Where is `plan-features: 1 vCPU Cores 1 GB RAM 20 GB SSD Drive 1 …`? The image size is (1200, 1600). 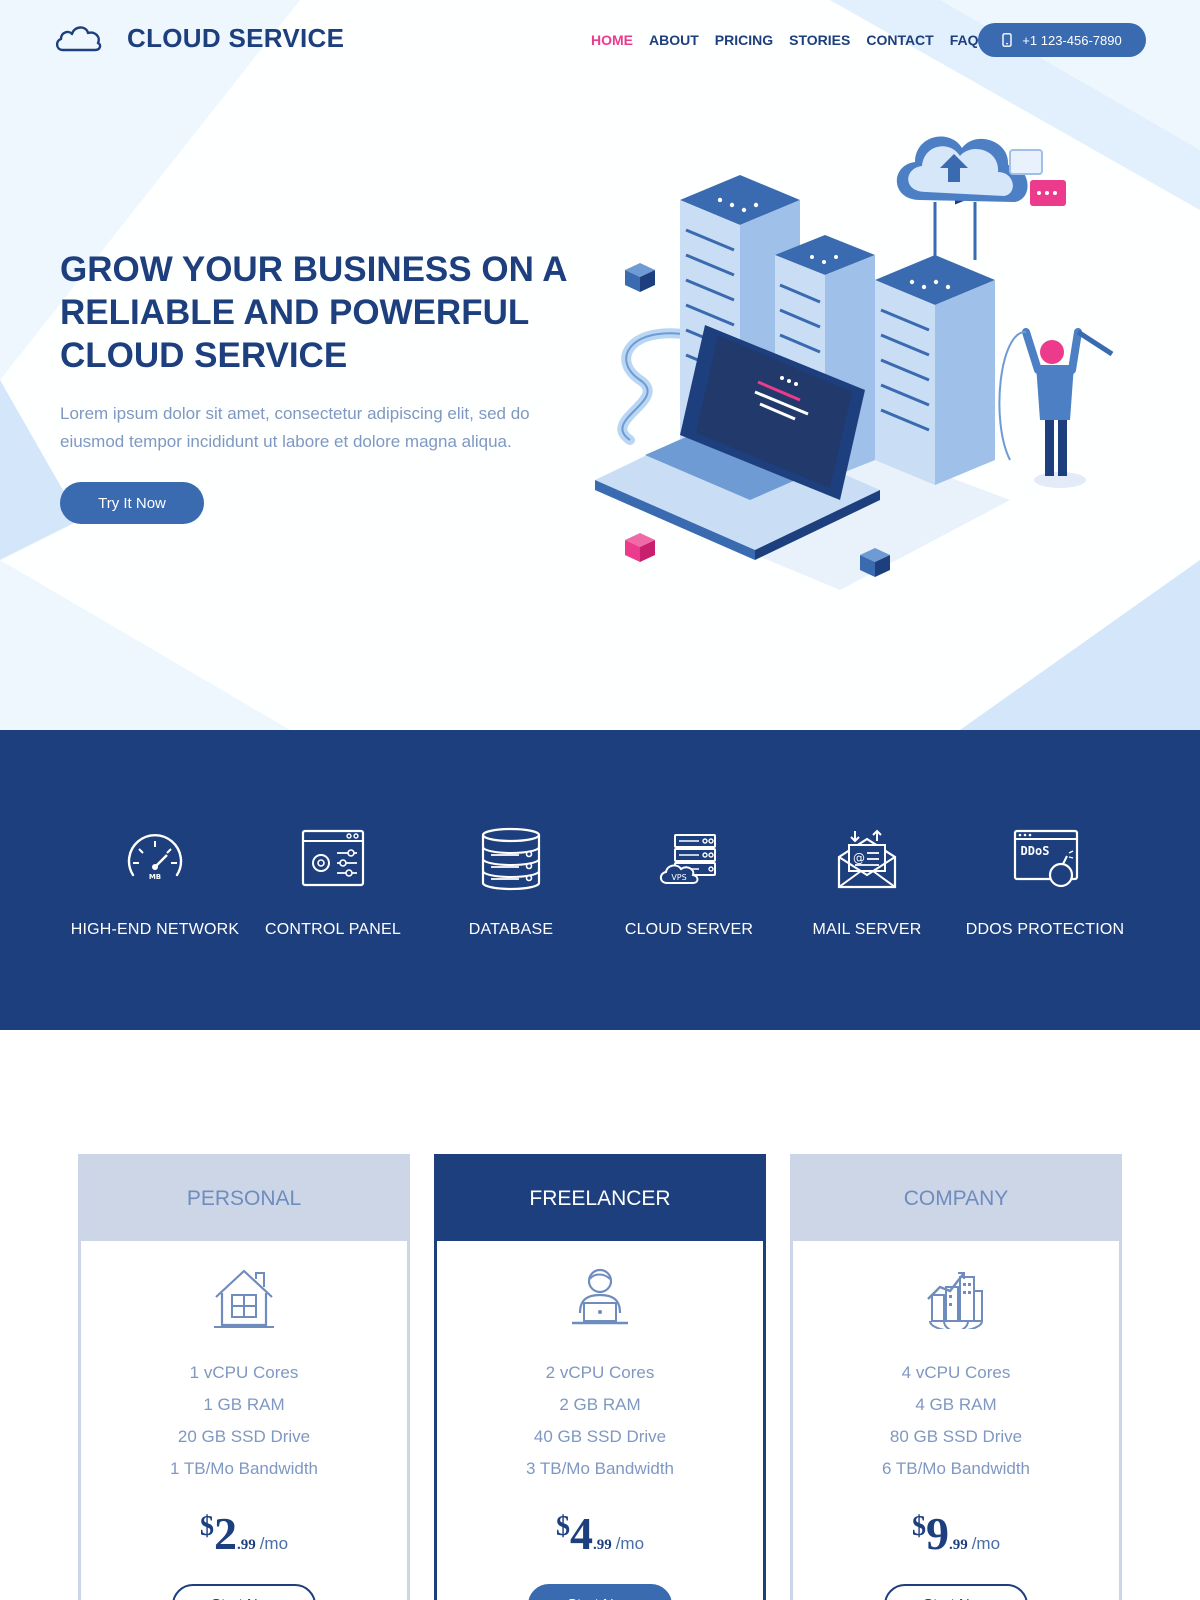 plan-features: 1 vCPU Cores 1 GB RAM 20 GB SSD Drive 1 … is located at coordinates (244, 1421).